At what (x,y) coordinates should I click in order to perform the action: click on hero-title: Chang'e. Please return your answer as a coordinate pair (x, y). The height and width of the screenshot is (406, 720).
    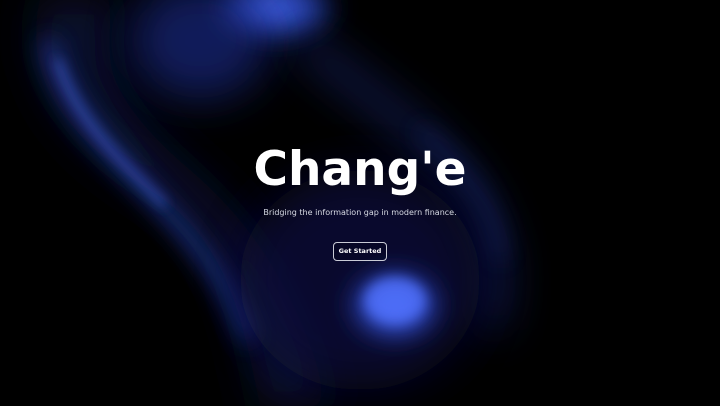
    Looking at the image, I should click on (360, 169).